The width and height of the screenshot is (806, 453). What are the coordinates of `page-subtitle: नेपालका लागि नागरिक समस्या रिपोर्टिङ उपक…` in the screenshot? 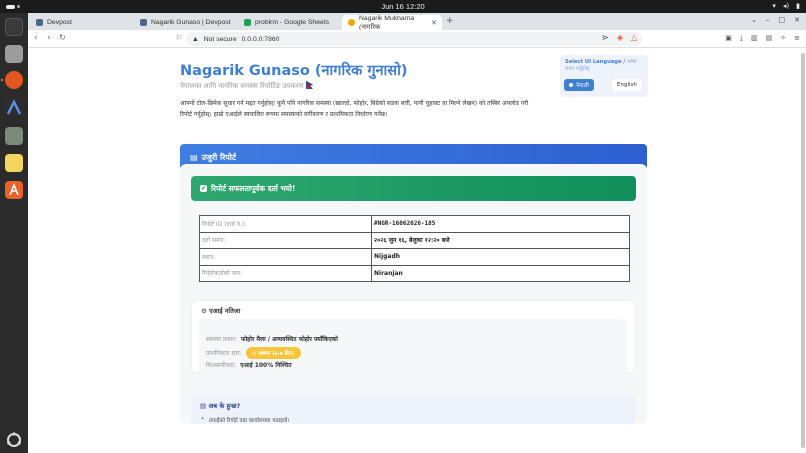 It's located at (247, 85).